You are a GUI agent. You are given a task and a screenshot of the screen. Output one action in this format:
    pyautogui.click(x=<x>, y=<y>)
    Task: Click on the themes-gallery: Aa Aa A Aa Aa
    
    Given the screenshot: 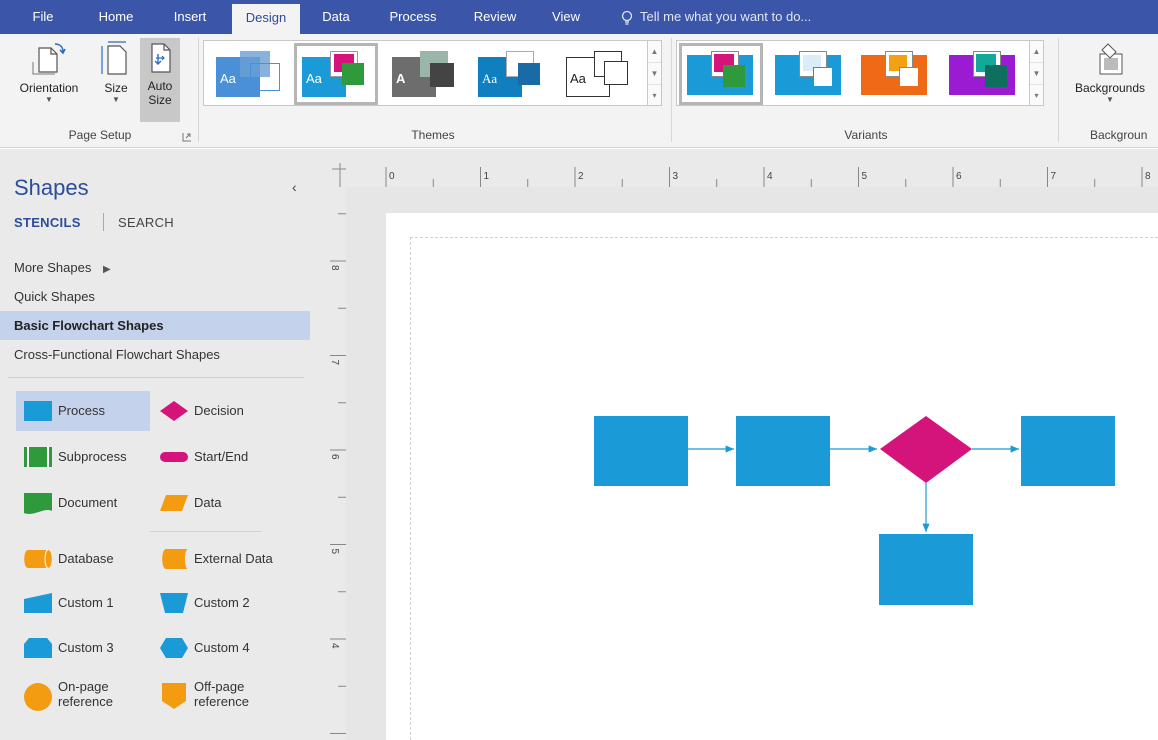 What is the action you would take?
    pyautogui.click(x=425, y=73)
    